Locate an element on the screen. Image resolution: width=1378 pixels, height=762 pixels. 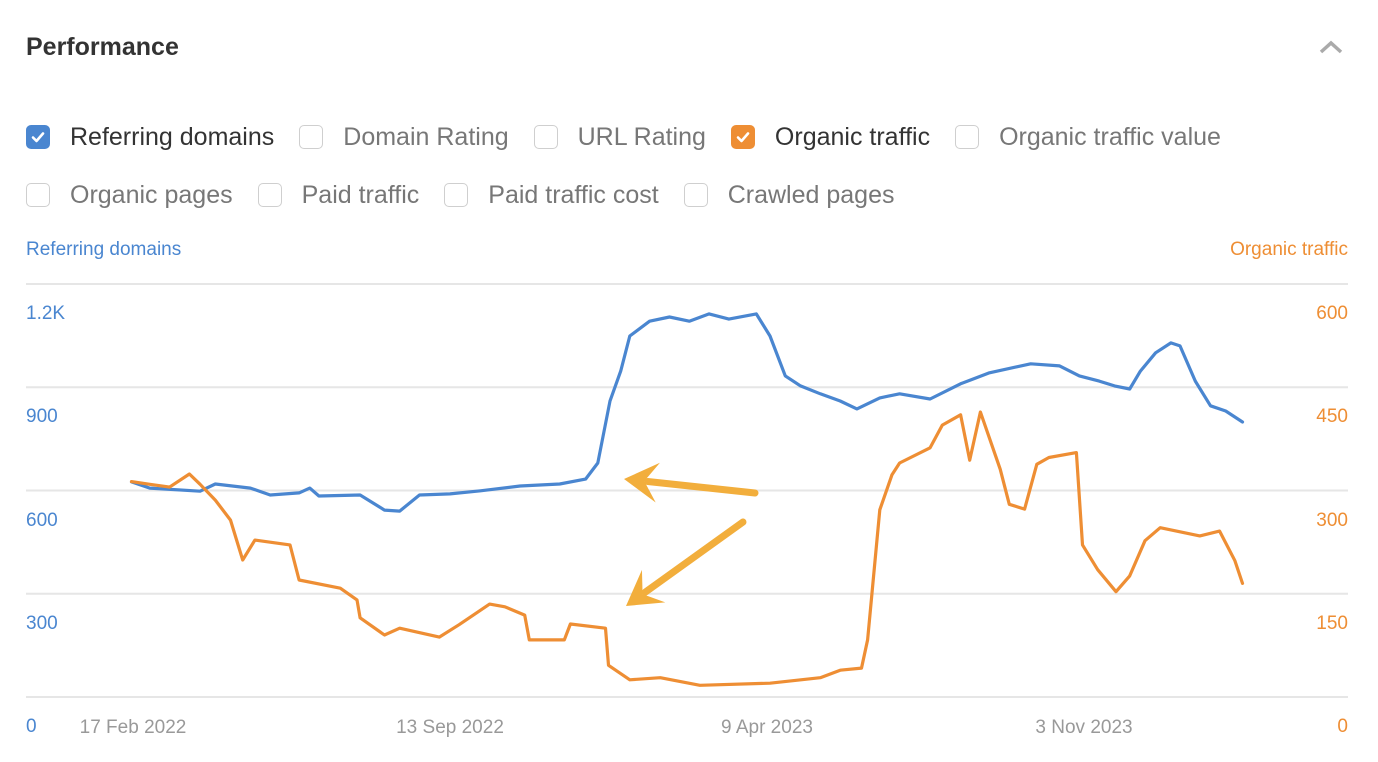
right-axis-tick: 150 is located at coordinates (1332, 623).